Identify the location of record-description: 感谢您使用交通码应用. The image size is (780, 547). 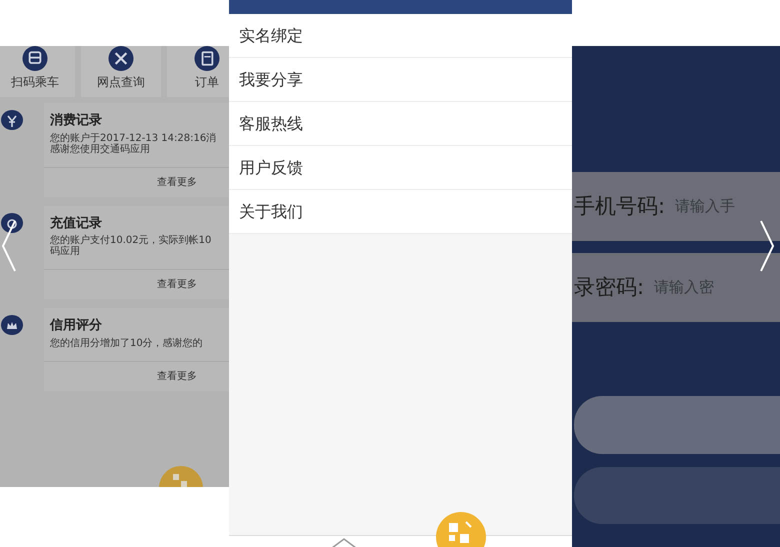
(100, 149).